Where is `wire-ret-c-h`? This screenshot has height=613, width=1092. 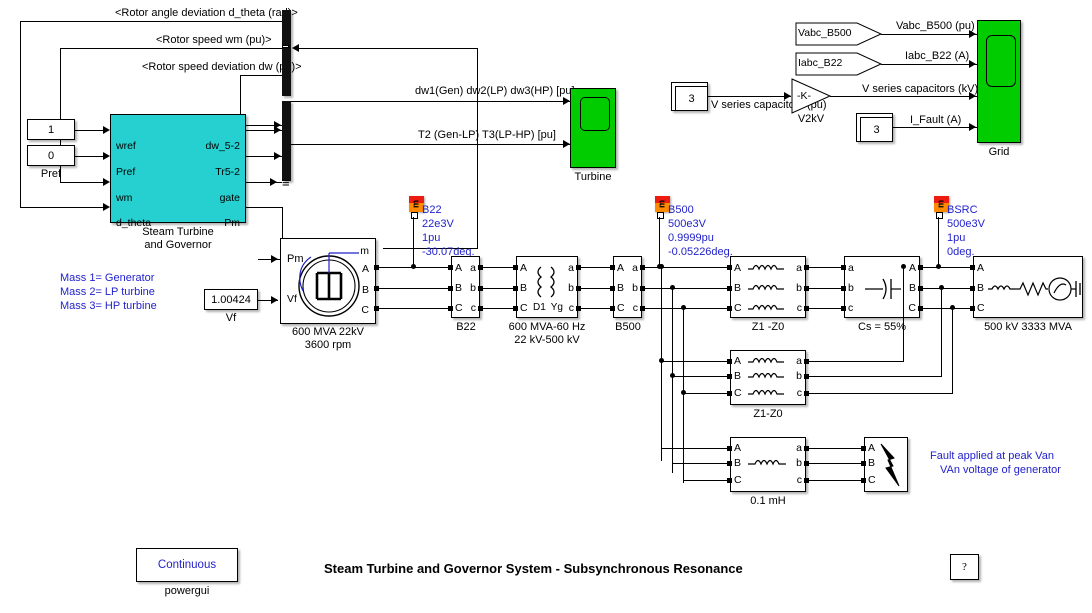 wire-ret-c-h is located at coordinates (879, 393).